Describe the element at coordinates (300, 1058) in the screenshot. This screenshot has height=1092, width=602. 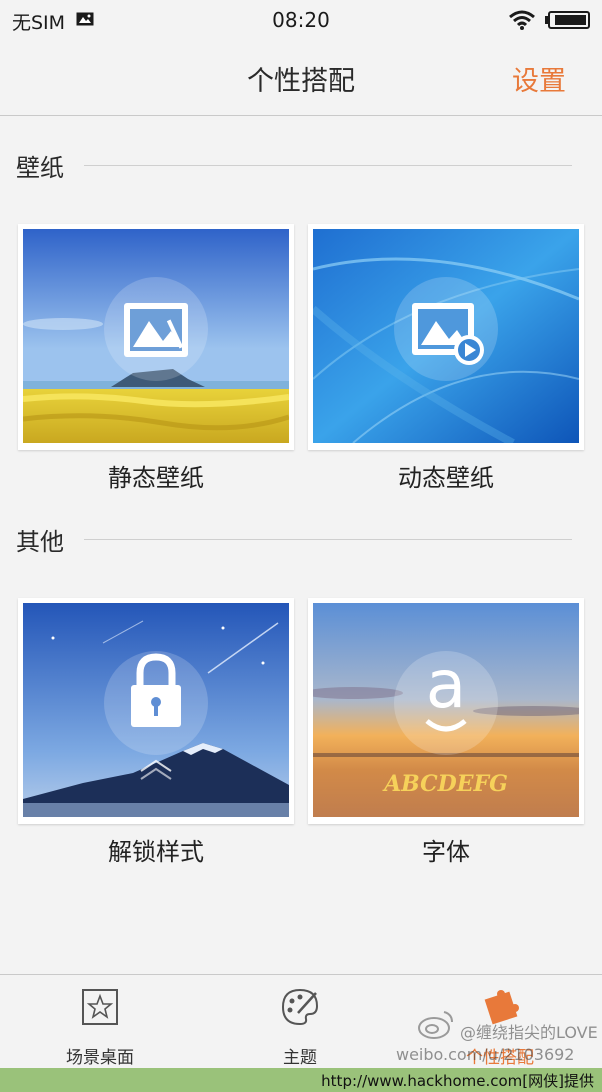
I see `tab-label: 主题` at that location.